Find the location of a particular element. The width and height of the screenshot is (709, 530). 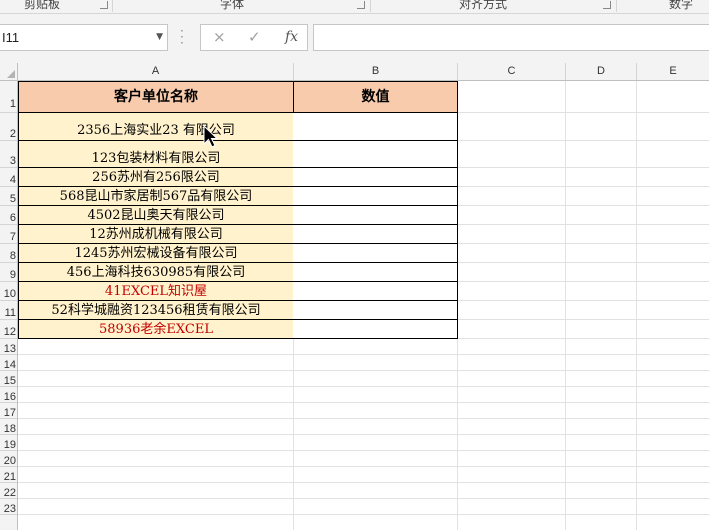

row-header: 14 is located at coordinates (8, 363).